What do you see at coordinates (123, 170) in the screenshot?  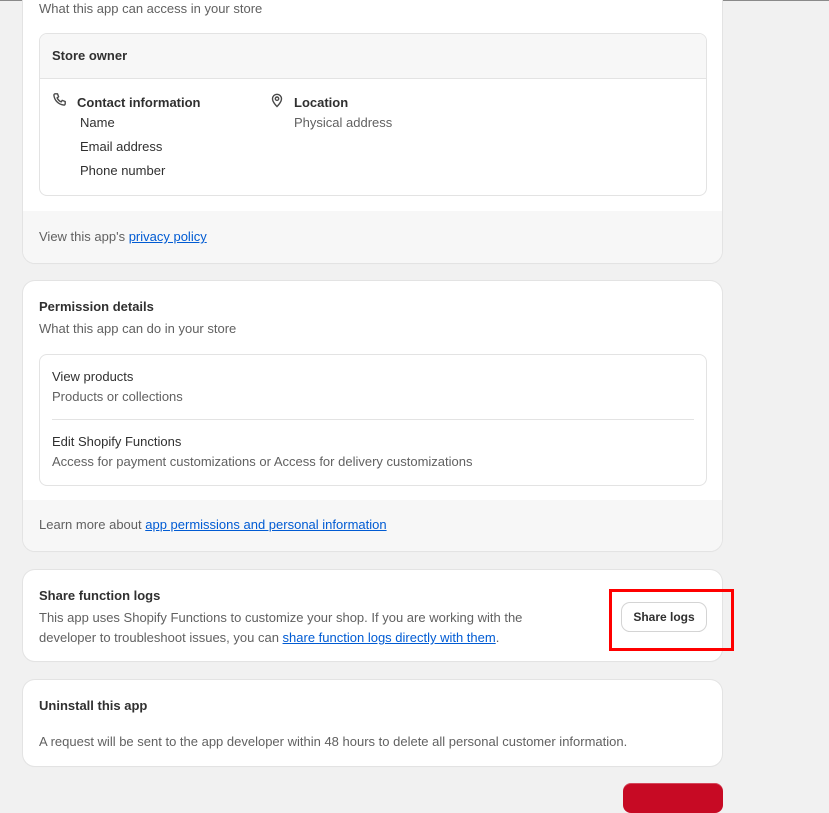 I see `contact-item-phone: Phone number` at bounding box center [123, 170].